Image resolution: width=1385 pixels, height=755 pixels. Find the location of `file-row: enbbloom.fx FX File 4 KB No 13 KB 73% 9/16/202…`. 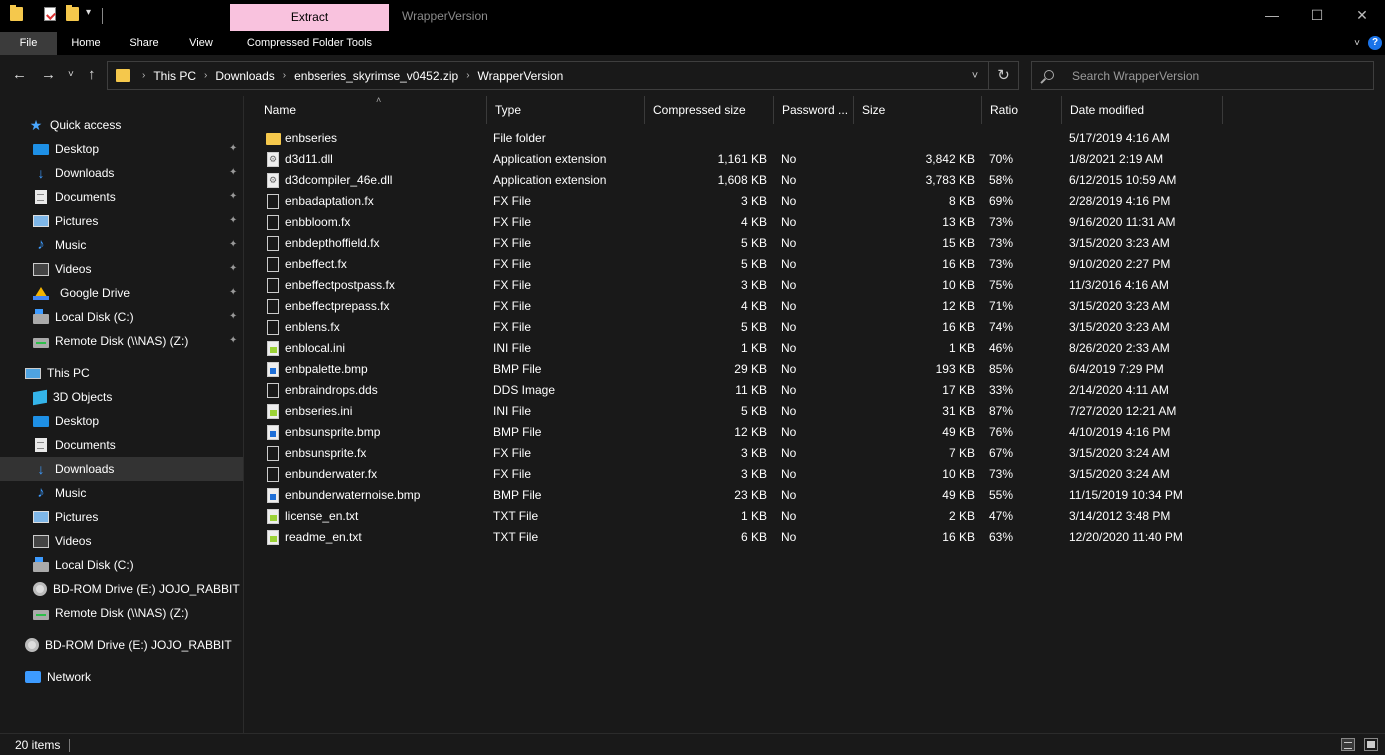

file-row: enbbloom.fx FX File 4 KB No 13 KB 73% 9/16/202… is located at coordinates (814, 222).